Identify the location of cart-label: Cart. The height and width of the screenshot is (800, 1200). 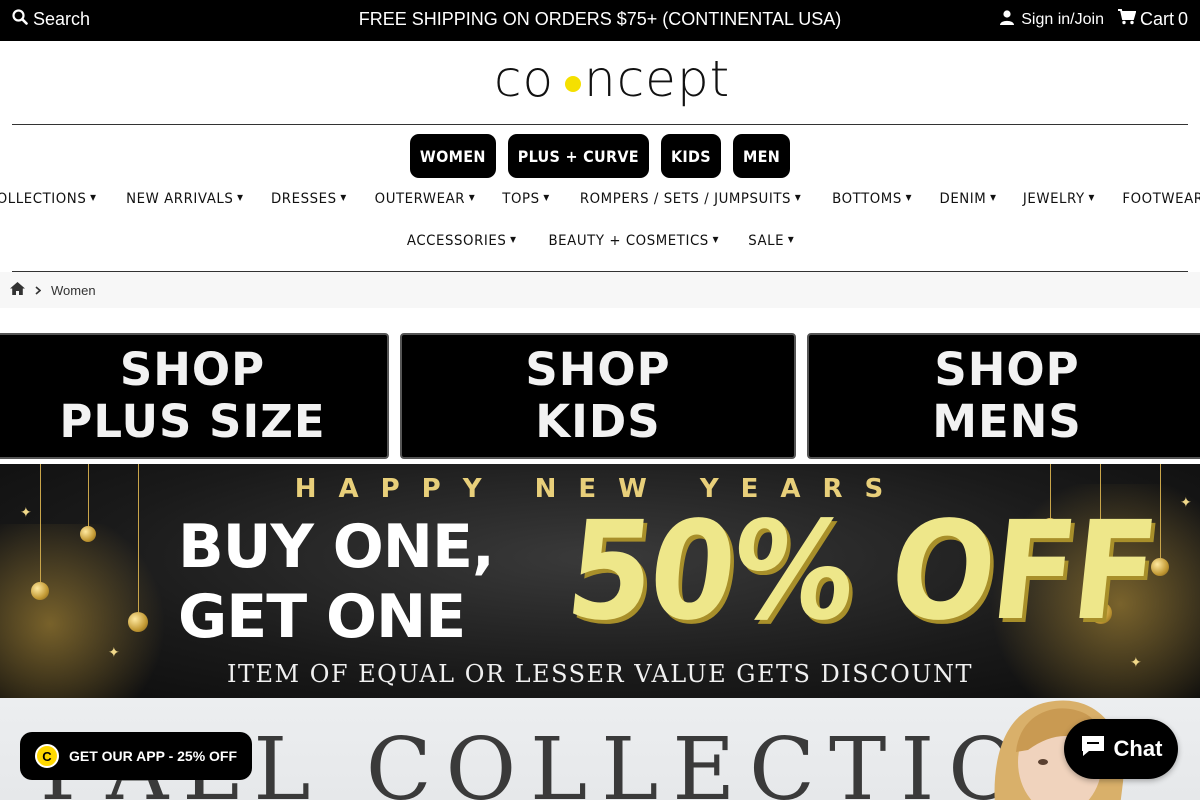
(1156, 19).